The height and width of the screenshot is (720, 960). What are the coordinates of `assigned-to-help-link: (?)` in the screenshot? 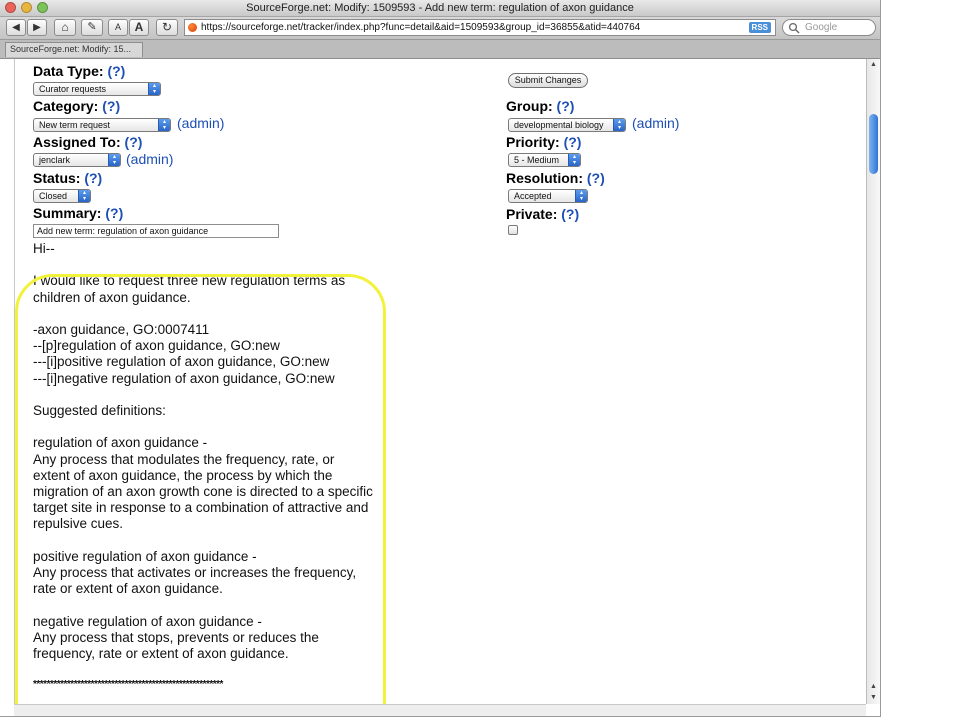 It's located at (134, 142).